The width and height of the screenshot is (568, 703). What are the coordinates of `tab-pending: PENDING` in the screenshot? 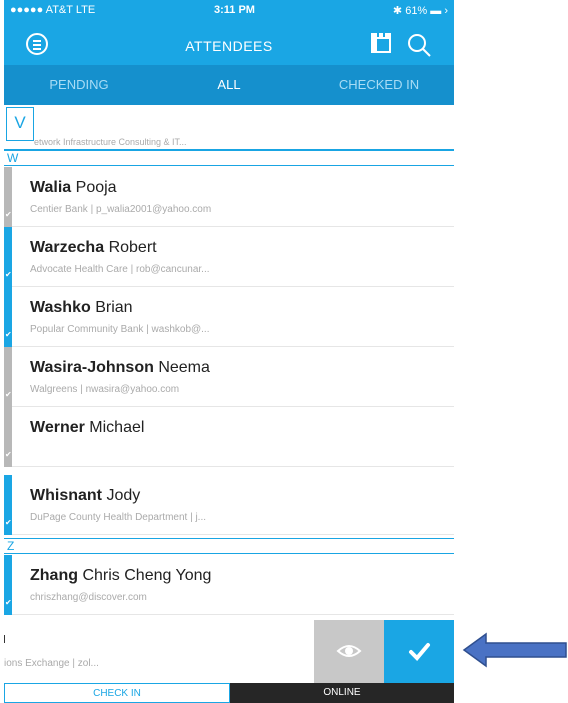 It's located at (79, 85).